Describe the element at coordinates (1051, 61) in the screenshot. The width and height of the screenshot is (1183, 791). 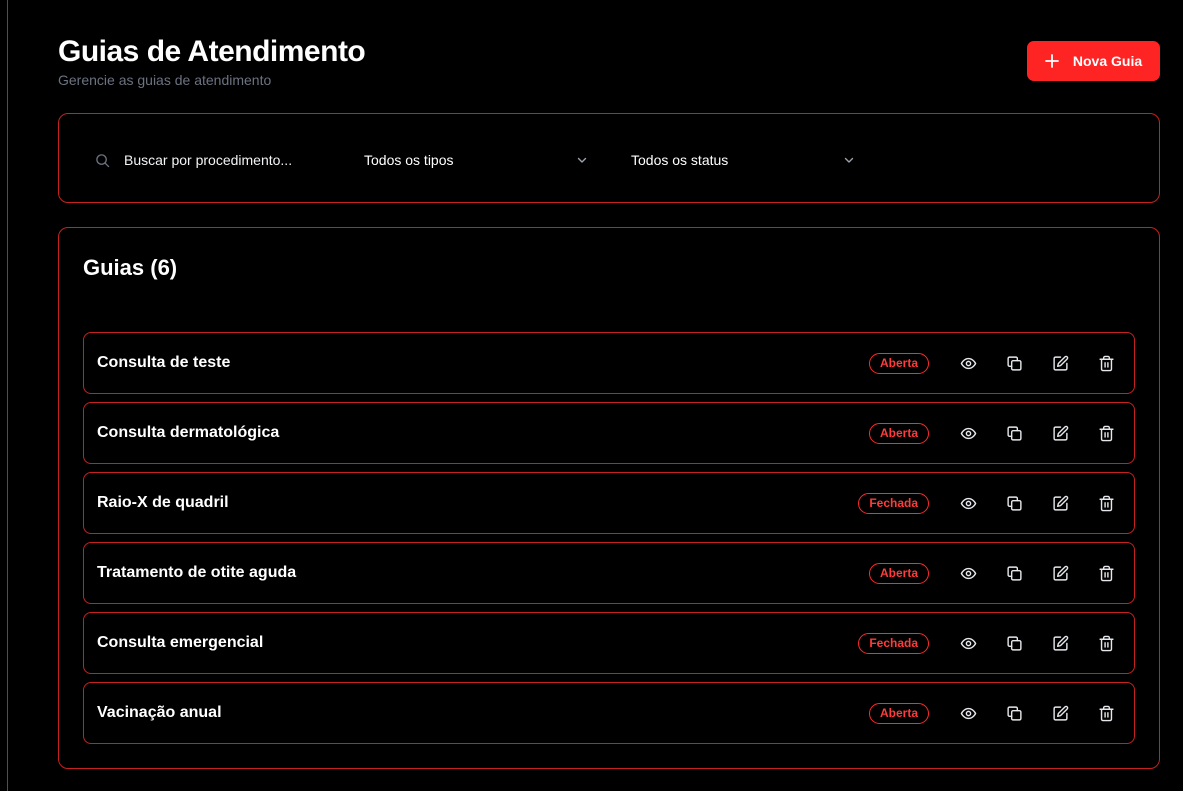
I see `plus-icon` at that location.